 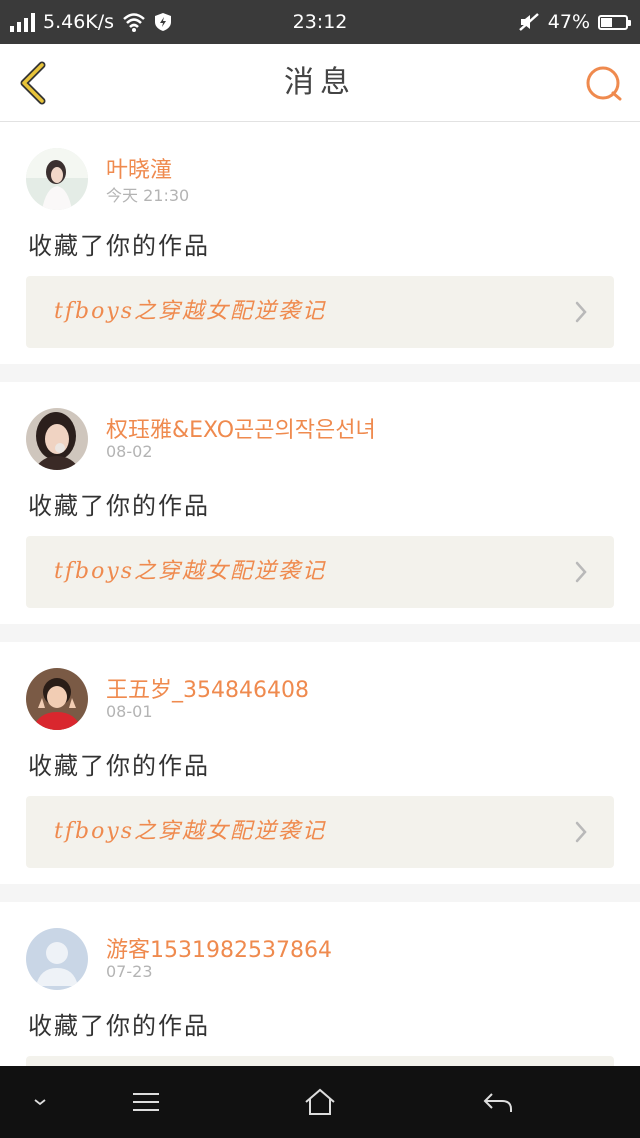 I want to click on battery-icon, so click(x=614, y=22).